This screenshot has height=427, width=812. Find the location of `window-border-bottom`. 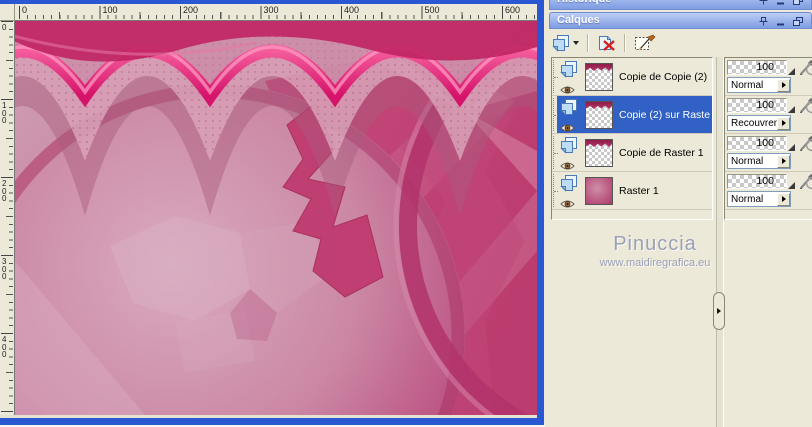

window-border-bottom is located at coordinates (272, 421).